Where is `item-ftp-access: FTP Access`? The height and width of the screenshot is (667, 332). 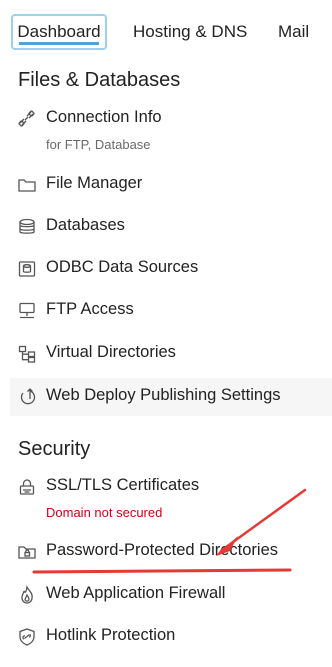
item-ftp-access: FTP Access is located at coordinates (171, 311).